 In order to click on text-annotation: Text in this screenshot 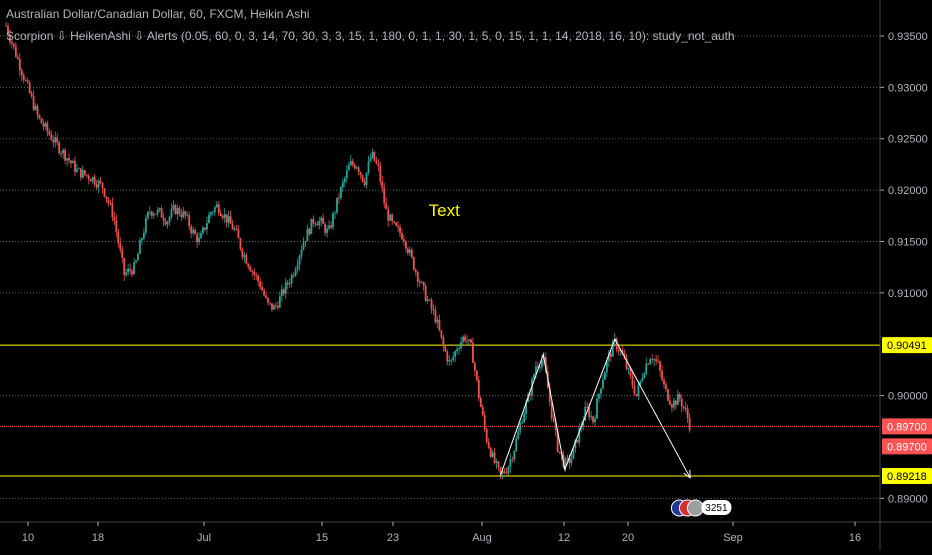, I will do `click(444, 210)`.